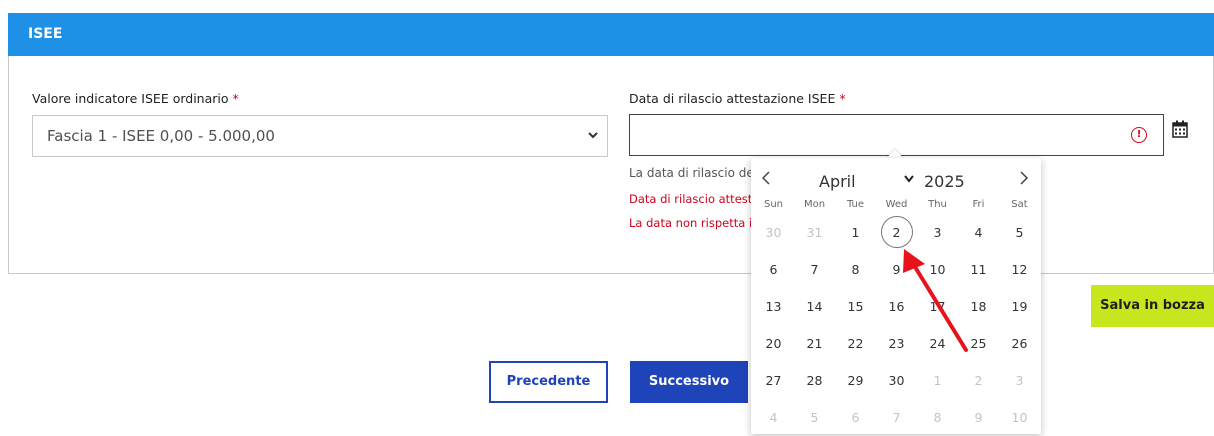 This screenshot has height=436, width=1214. Describe the element at coordinates (773, 204) in the screenshot. I see `weekday-label: Sun` at that location.